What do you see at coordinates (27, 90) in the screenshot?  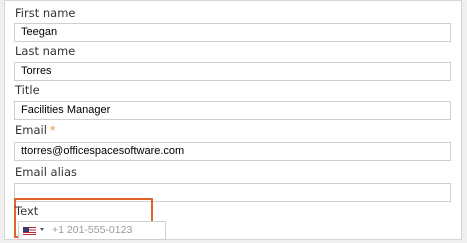 I see `title-label: Title` at bounding box center [27, 90].